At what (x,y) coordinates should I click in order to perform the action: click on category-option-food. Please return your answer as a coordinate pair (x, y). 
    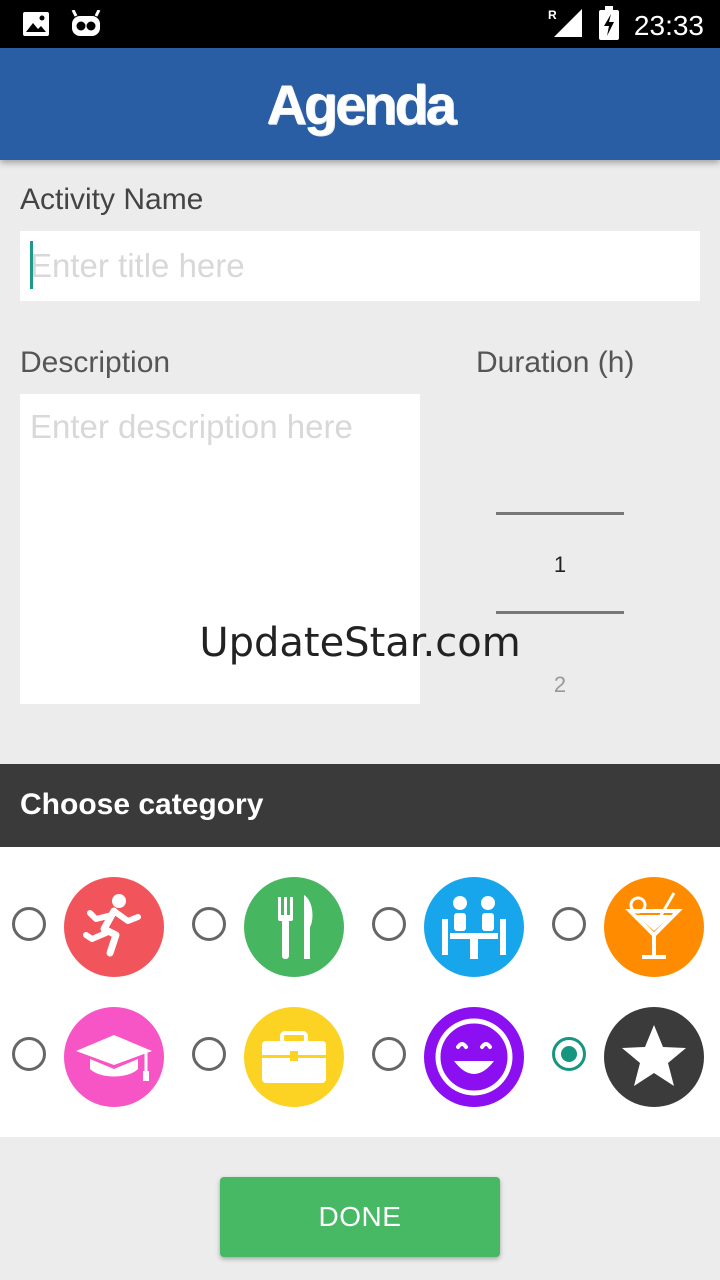
    Looking at the image, I should click on (270, 927).